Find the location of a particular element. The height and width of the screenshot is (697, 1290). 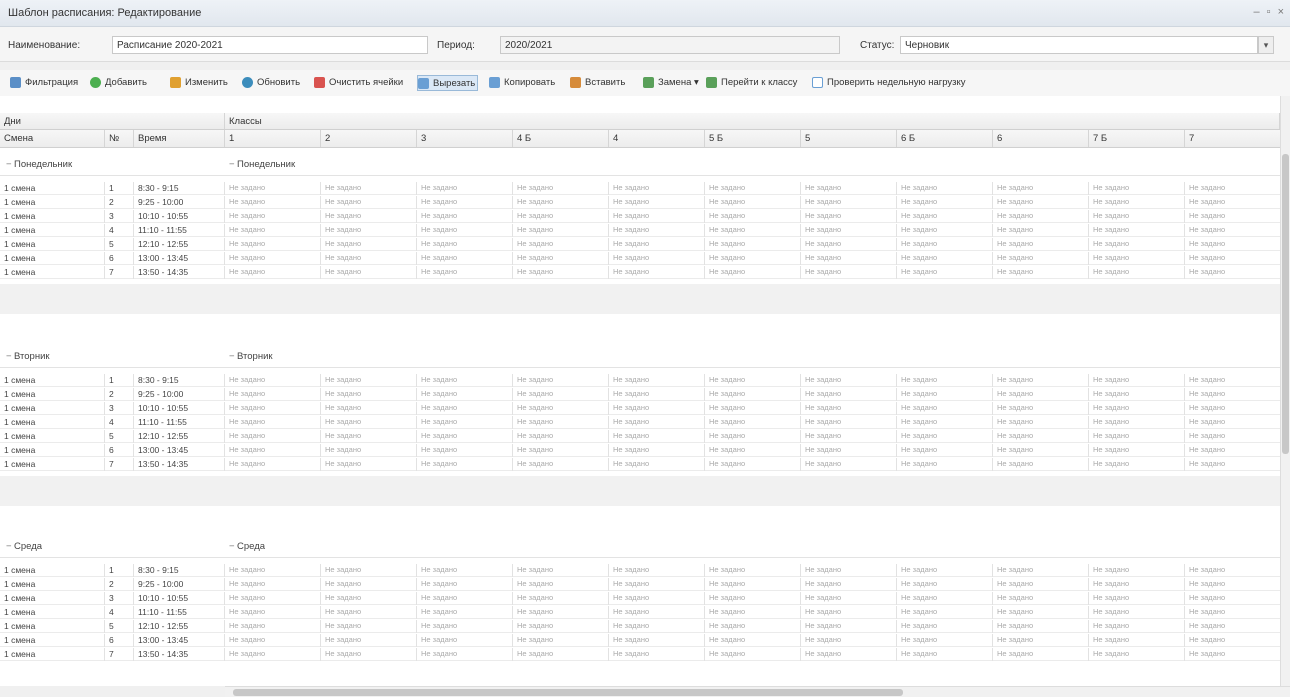

class-column-header: 6 Б is located at coordinates (945, 138).